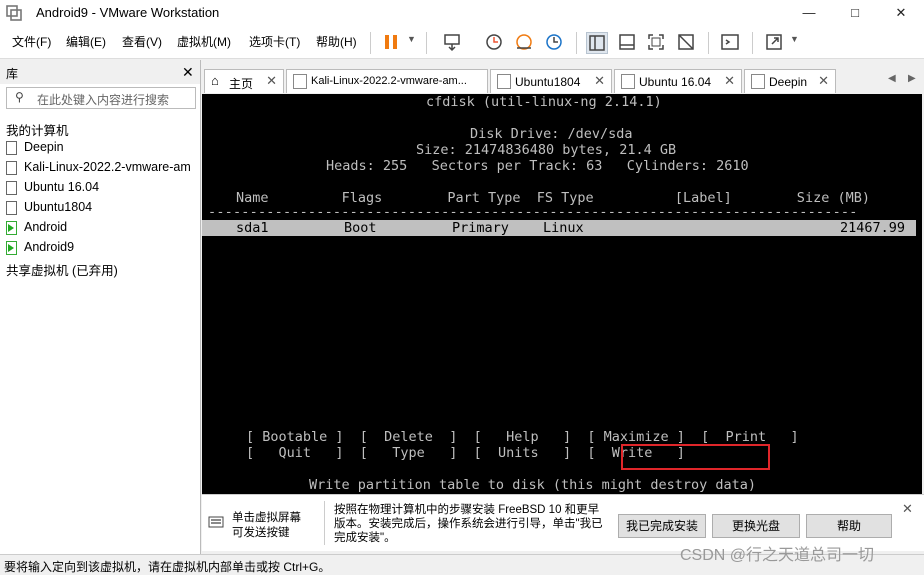 Image resolution: width=924 pixels, height=575 pixels. I want to click on console-view-icon, so click(730, 42).